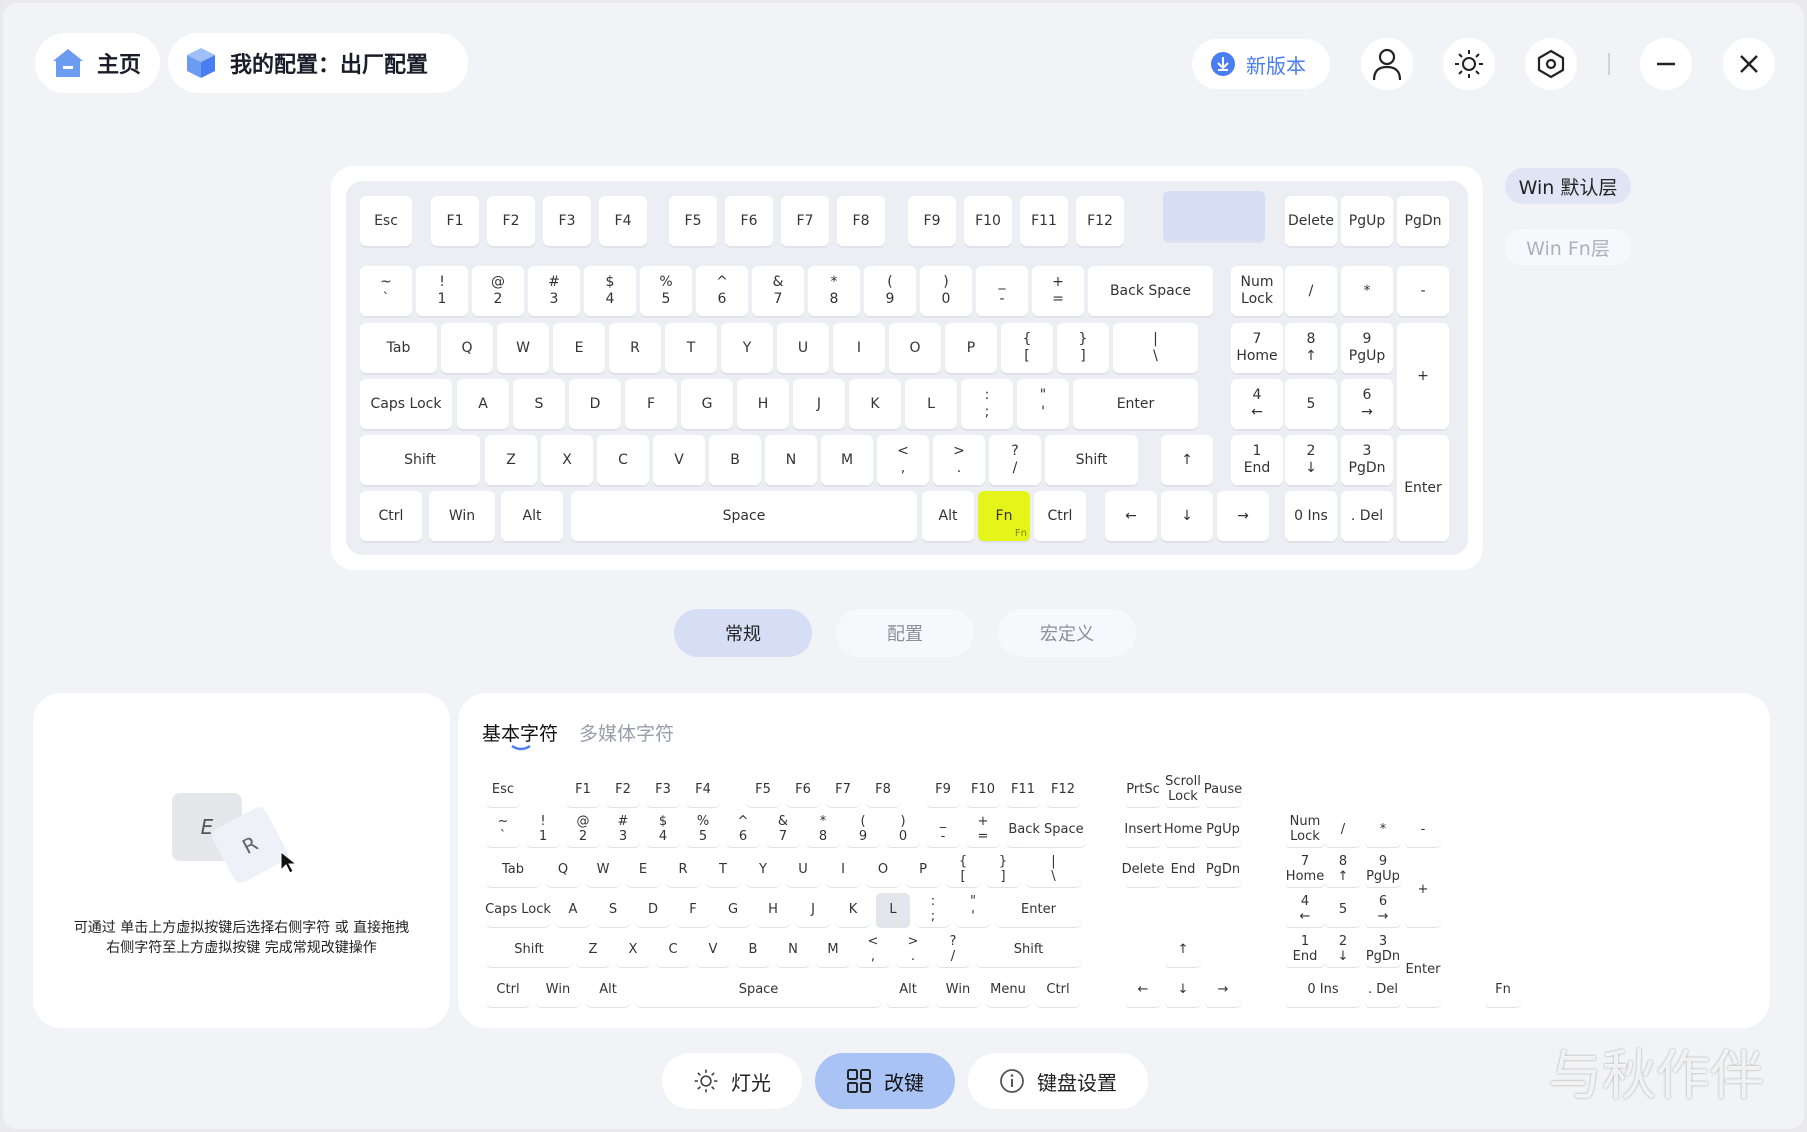 The width and height of the screenshot is (1807, 1132). I want to click on vkey-pgdn: PgDn, so click(1423, 221).